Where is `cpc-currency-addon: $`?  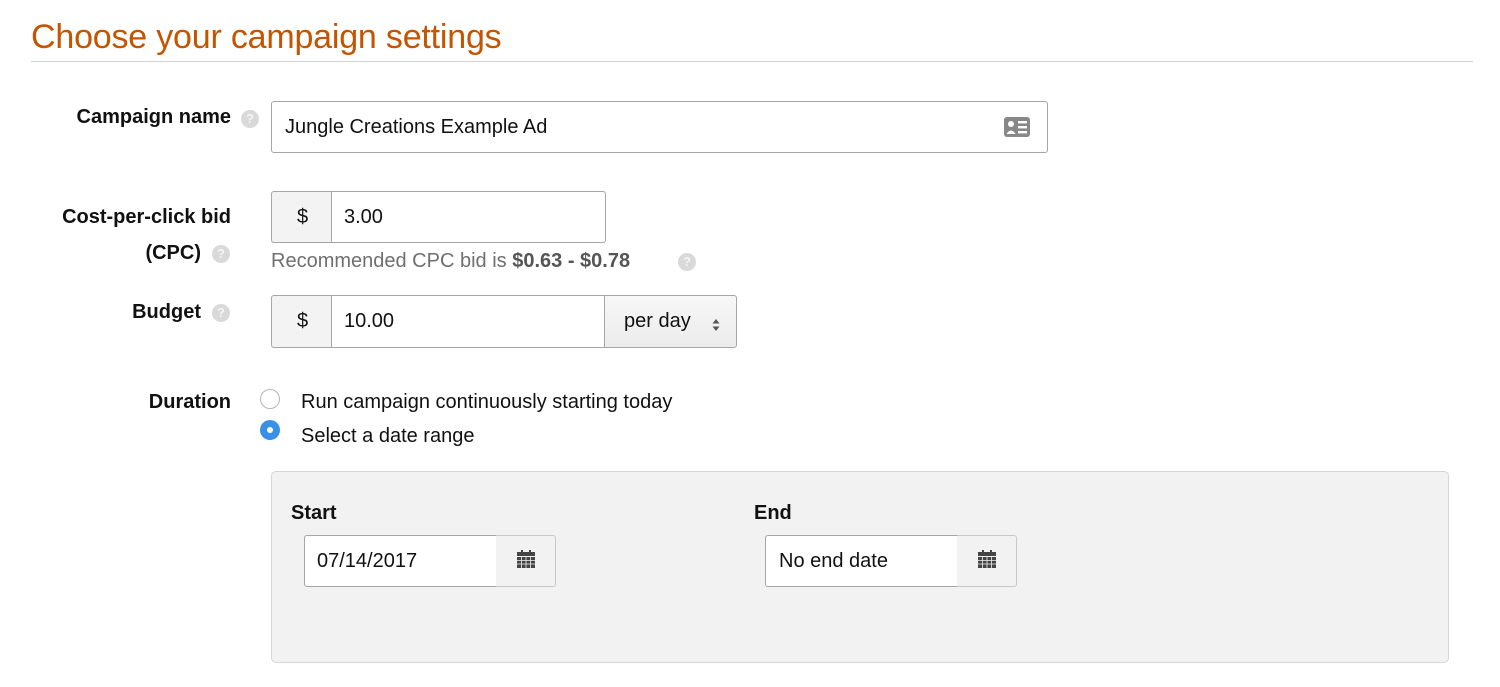 cpc-currency-addon: $ is located at coordinates (302, 217).